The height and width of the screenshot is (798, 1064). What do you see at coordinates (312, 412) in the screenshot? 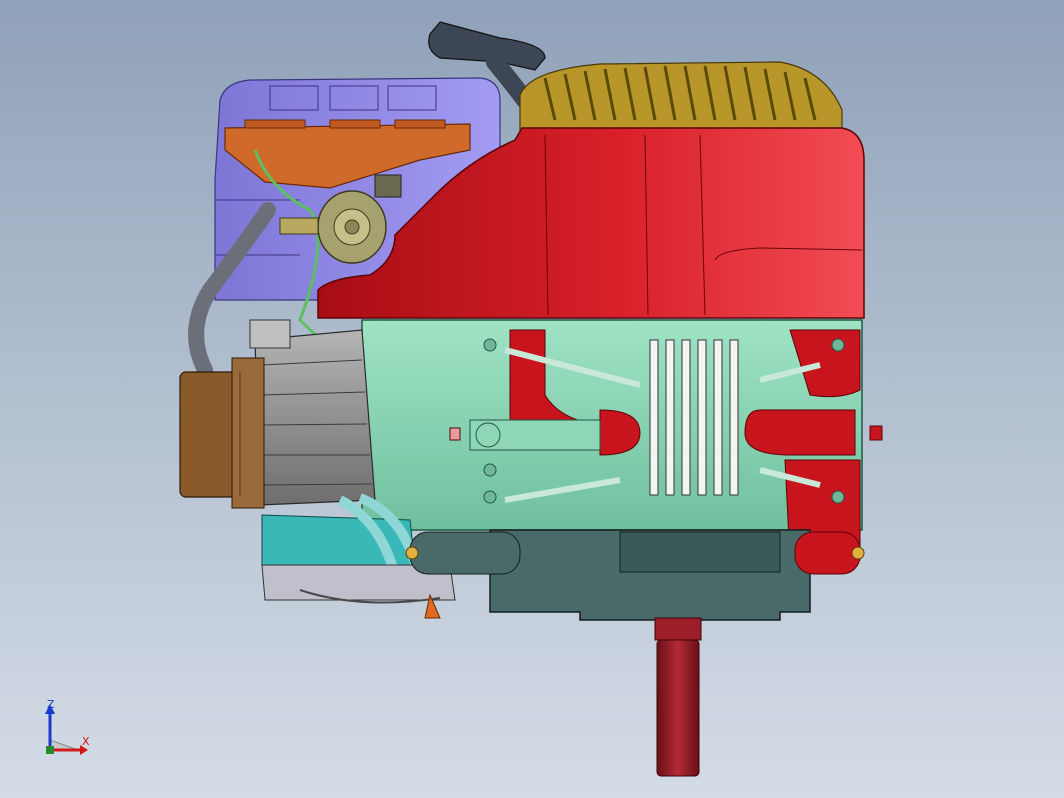
I see `cylinder-head` at bounding box center [312, 412].